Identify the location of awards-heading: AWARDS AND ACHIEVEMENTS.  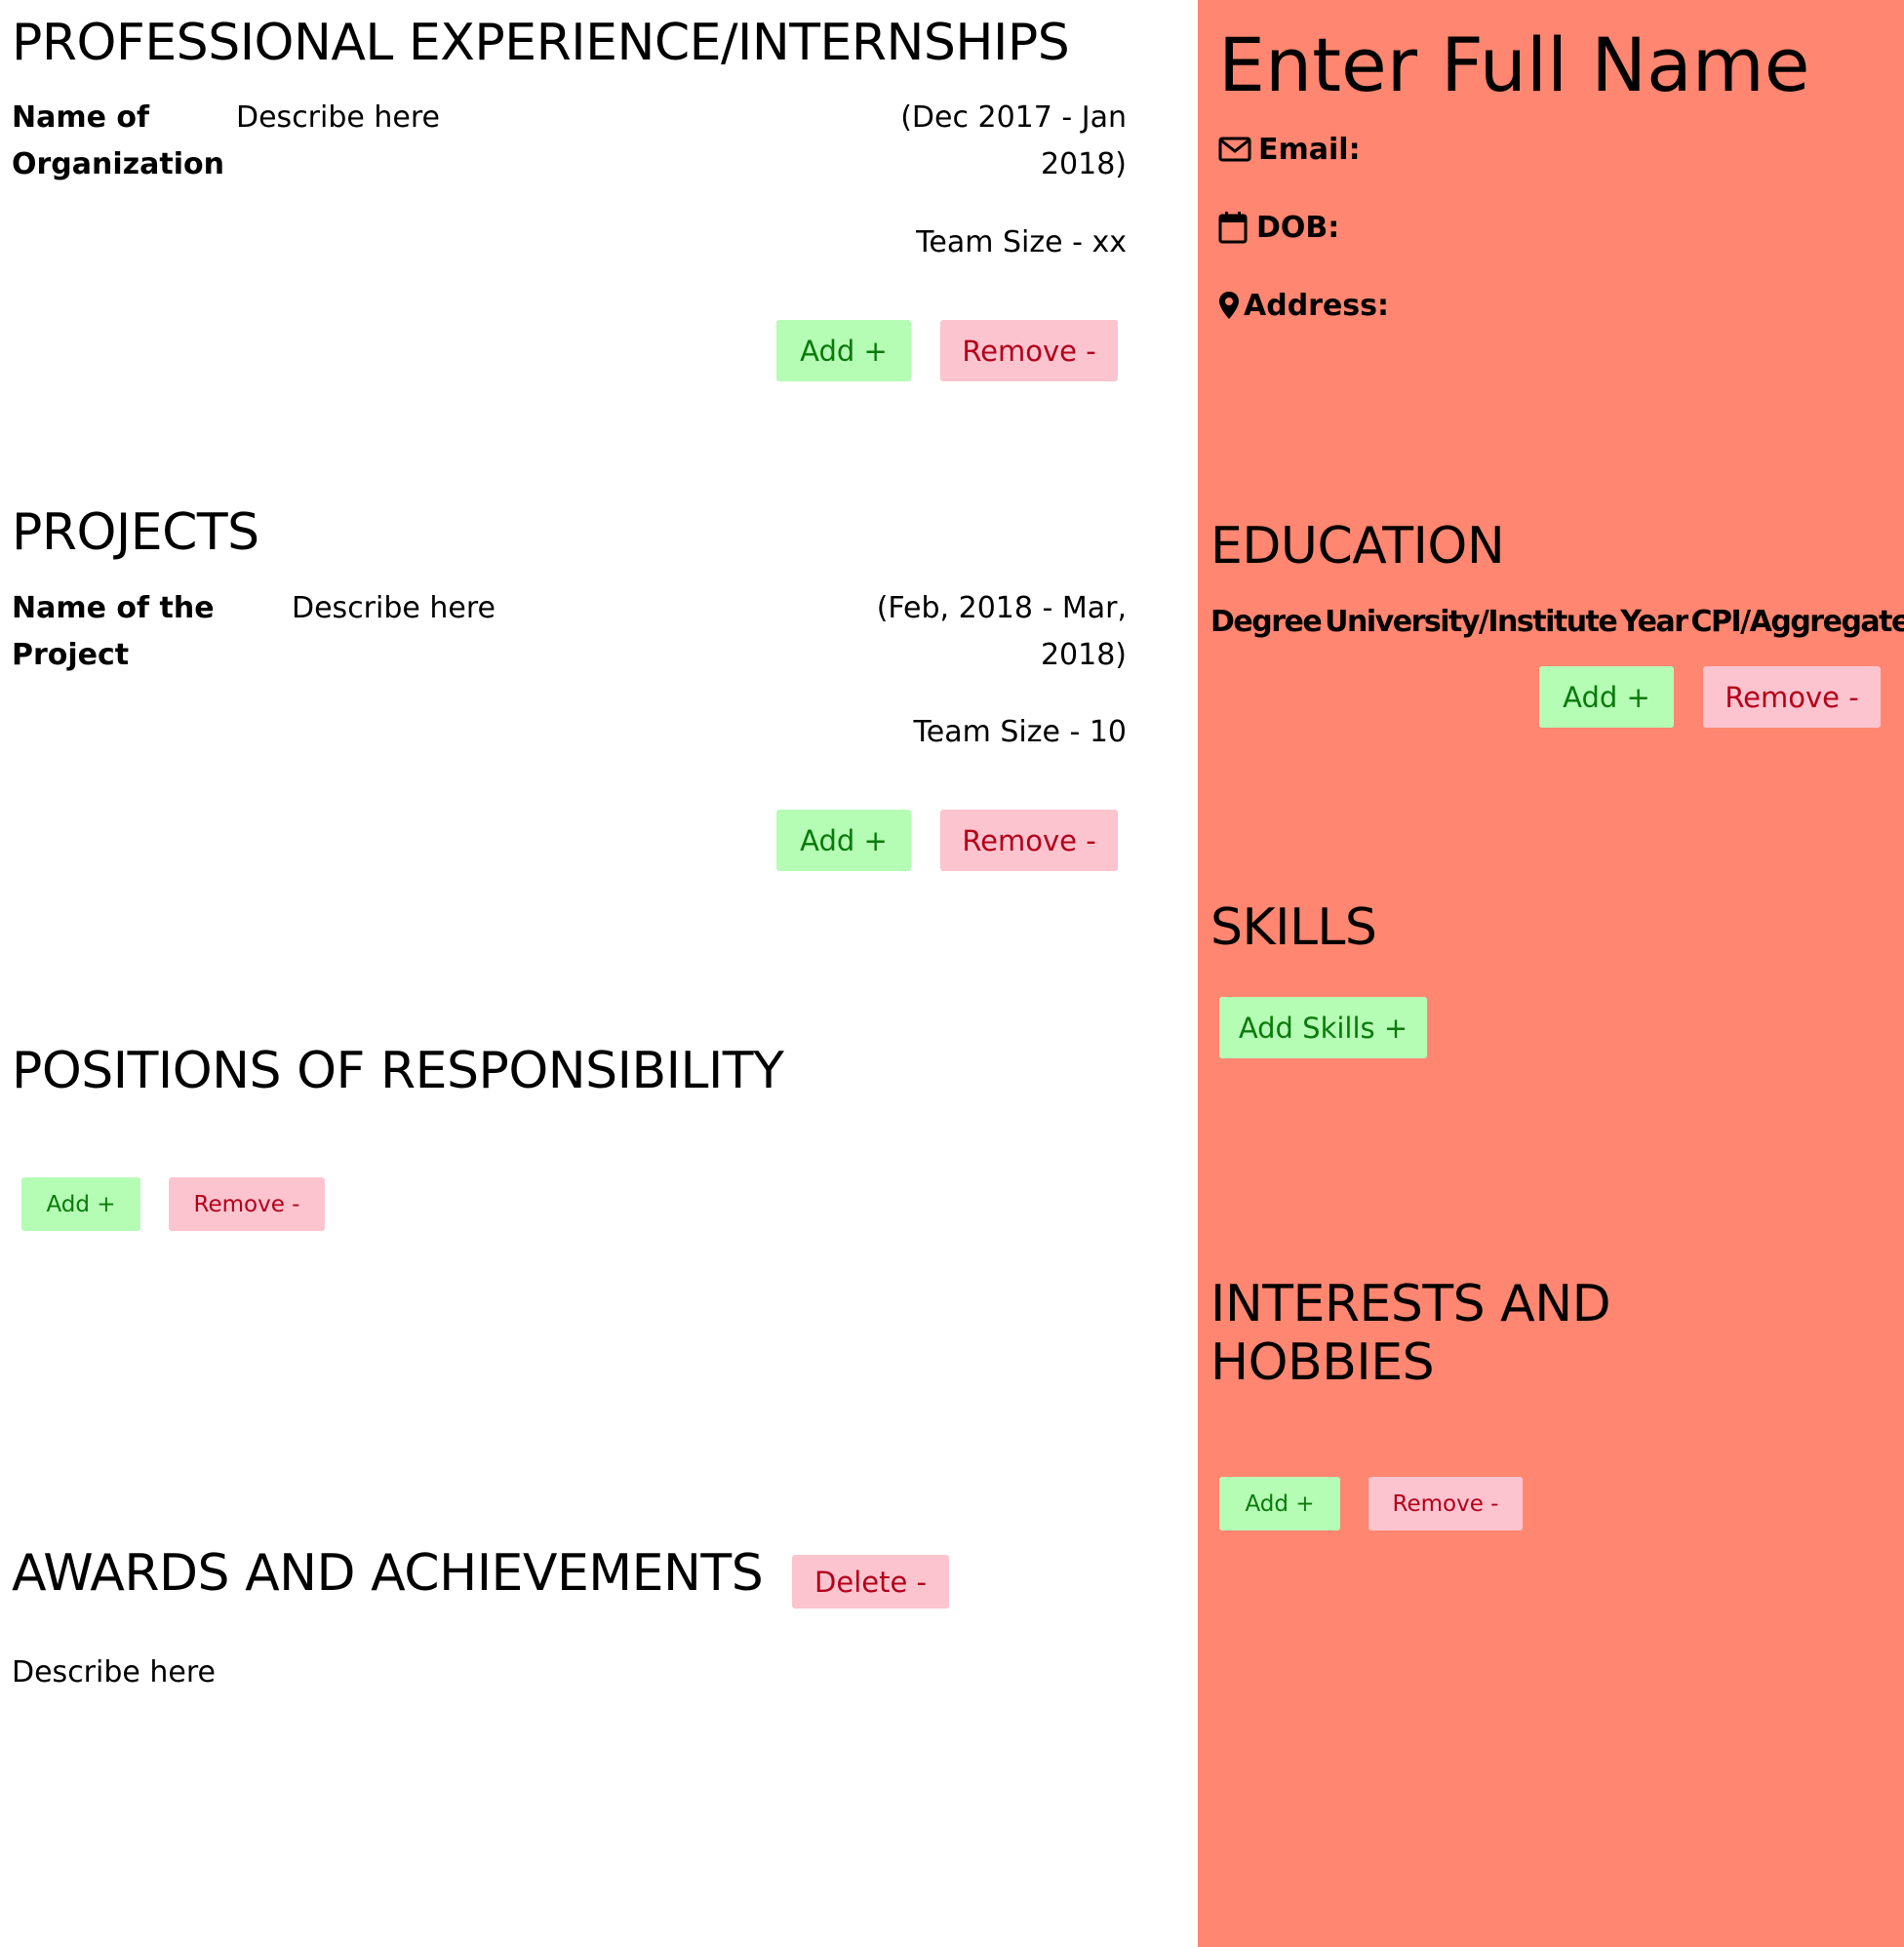
(388, 1573).